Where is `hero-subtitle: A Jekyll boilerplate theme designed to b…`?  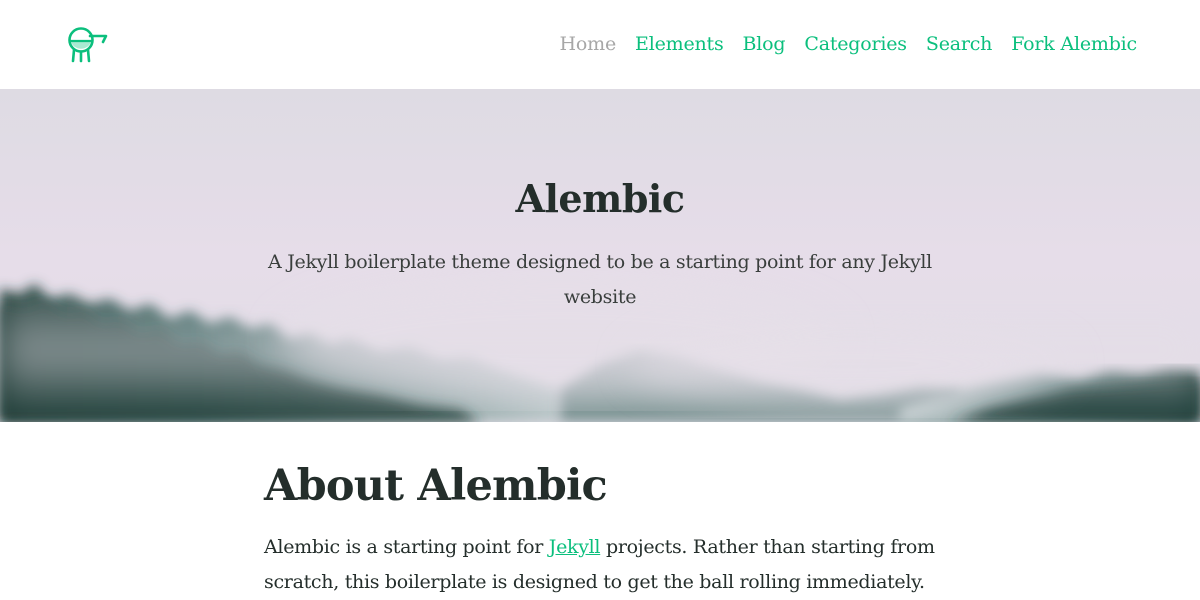
hero-subtitle: A Jekyll boilerplate theme designed to b… is located at coordinates (600, 279).